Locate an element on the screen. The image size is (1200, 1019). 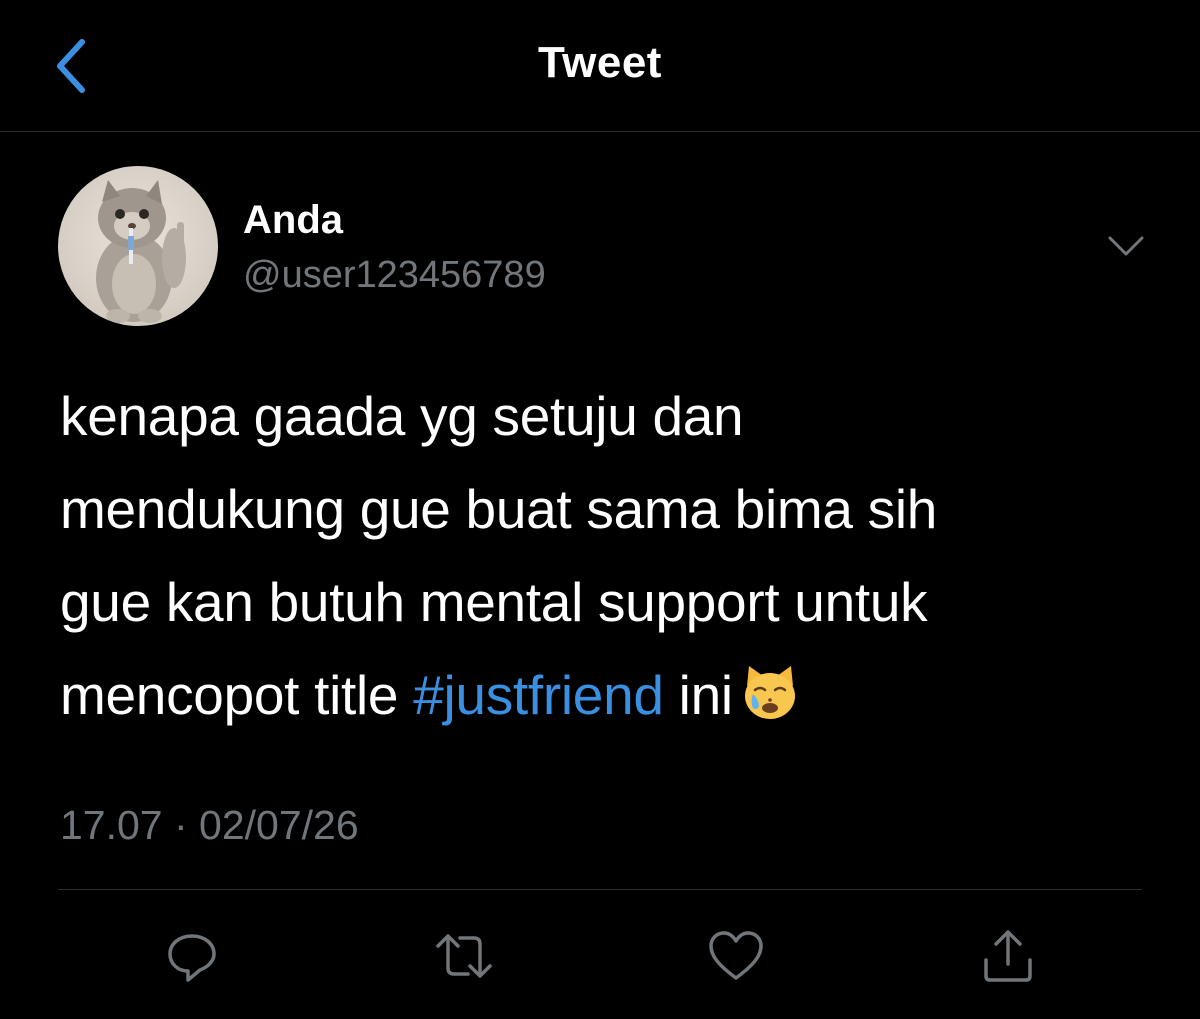
author-display-name: Anda is located at coordinates (293, 220).